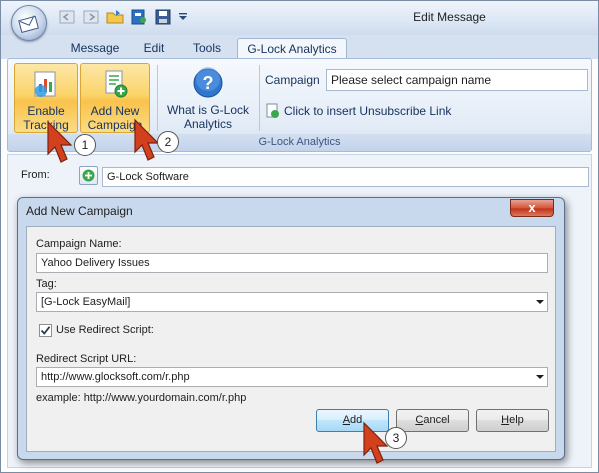 This screenshot has height=473, width=599. What do you see at coordinates (95, 48) in the screenshot?
I see `tab-message: Message` at bounding box center [95, 48].